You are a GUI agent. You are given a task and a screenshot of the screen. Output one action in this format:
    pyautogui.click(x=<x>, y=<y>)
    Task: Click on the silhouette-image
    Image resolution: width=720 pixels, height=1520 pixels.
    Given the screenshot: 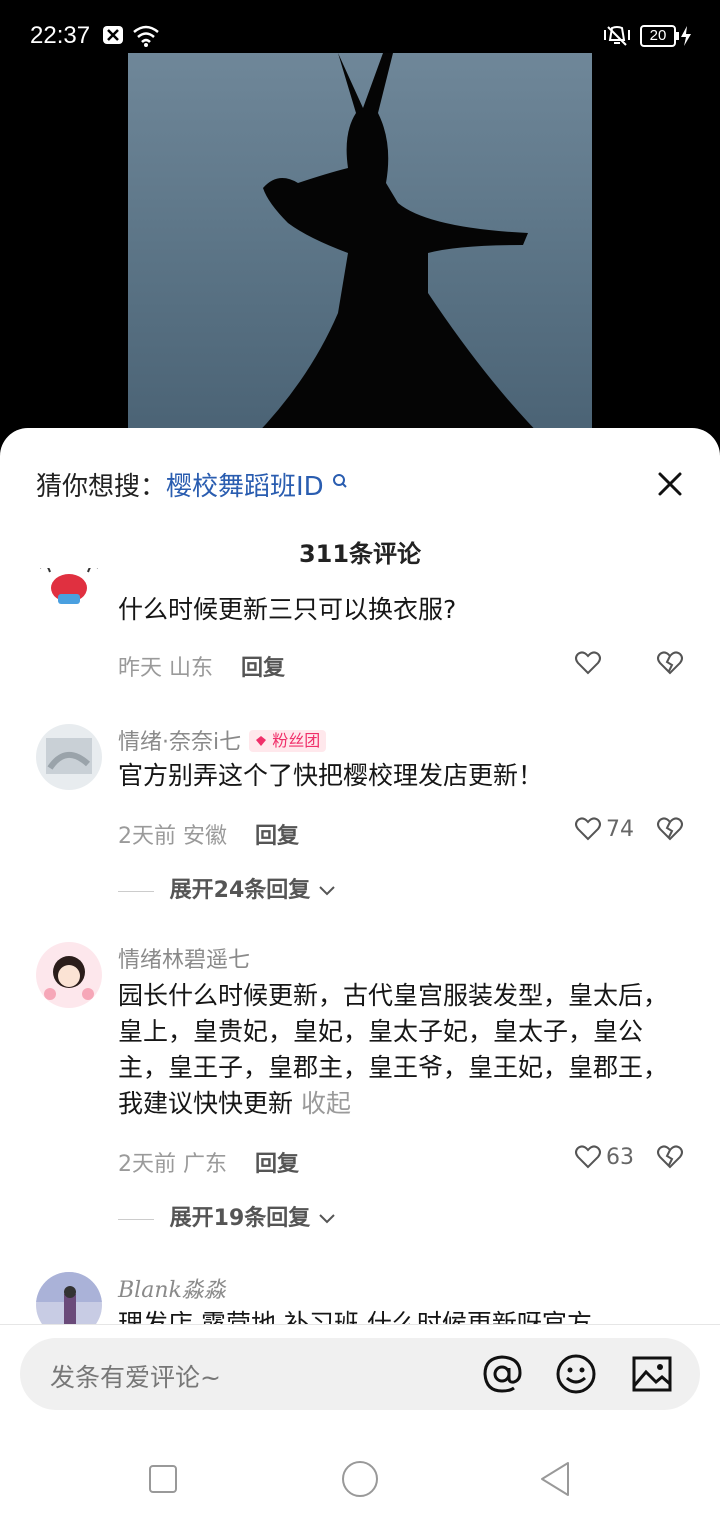 What is the action you would take?
    pyautogui.click(x=398, y=248)
    